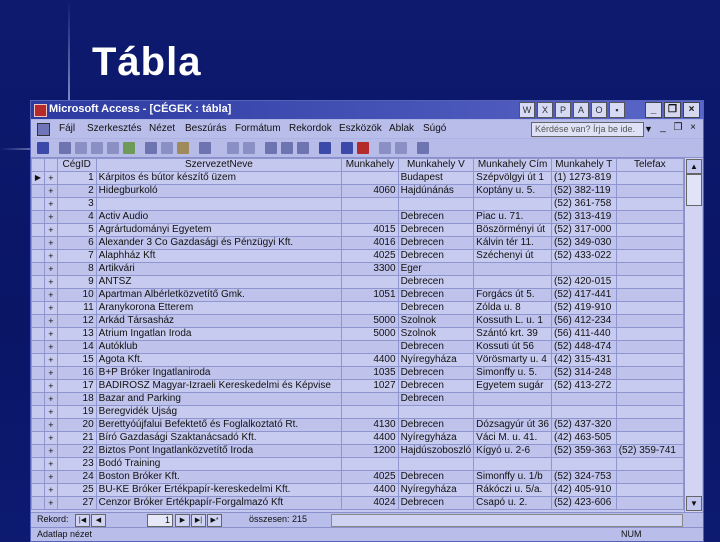  Describe the element at coordinates (584, 191) in the screenshot. I see `table-cell: (52) 382-119` at that location.